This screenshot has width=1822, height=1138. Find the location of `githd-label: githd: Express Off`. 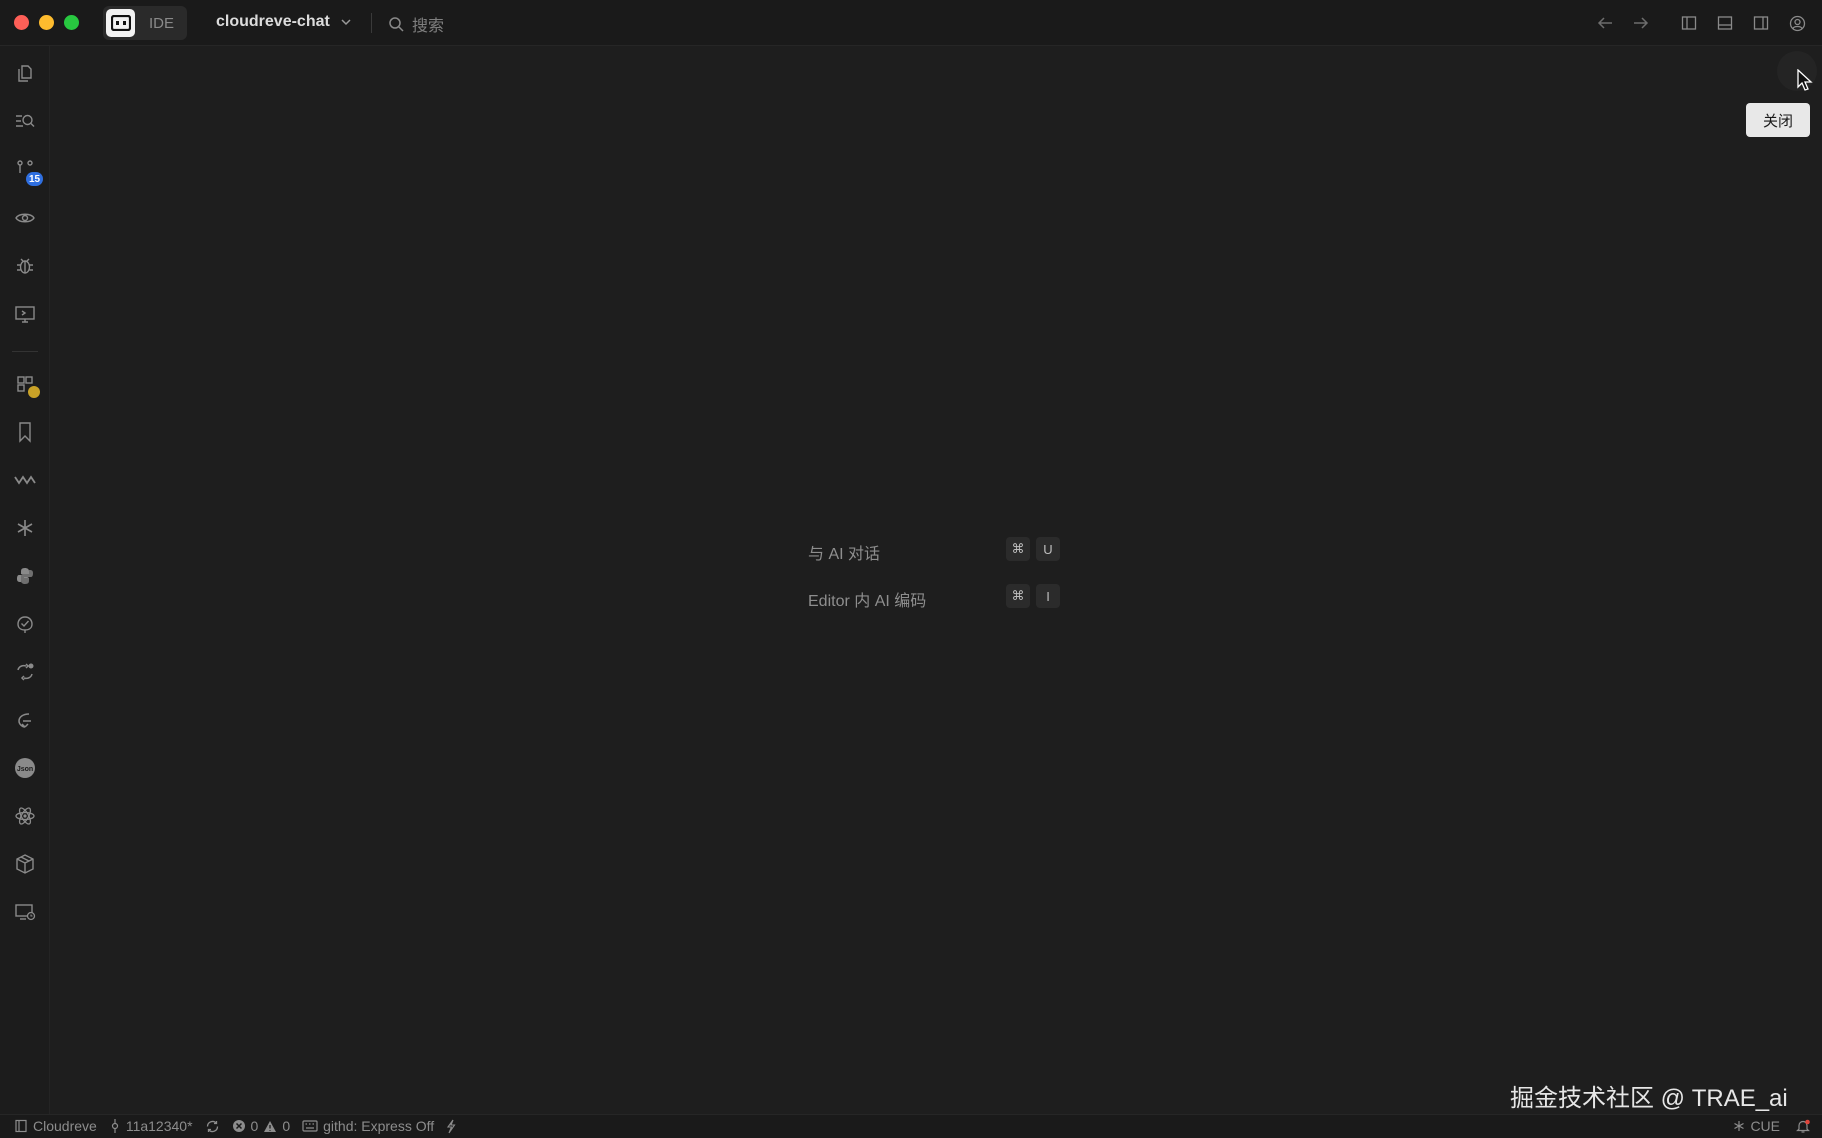

githd-label: githd: Express Off is located at coordinates (379, 1126).